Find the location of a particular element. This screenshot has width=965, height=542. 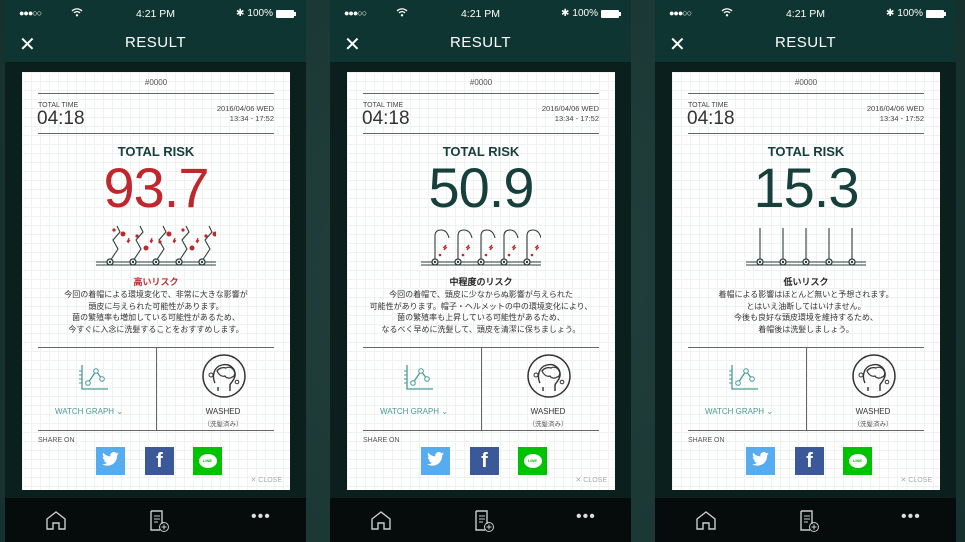

desc-line: とはいえ油断してはいけません。 is located at coordinates (806, 306).